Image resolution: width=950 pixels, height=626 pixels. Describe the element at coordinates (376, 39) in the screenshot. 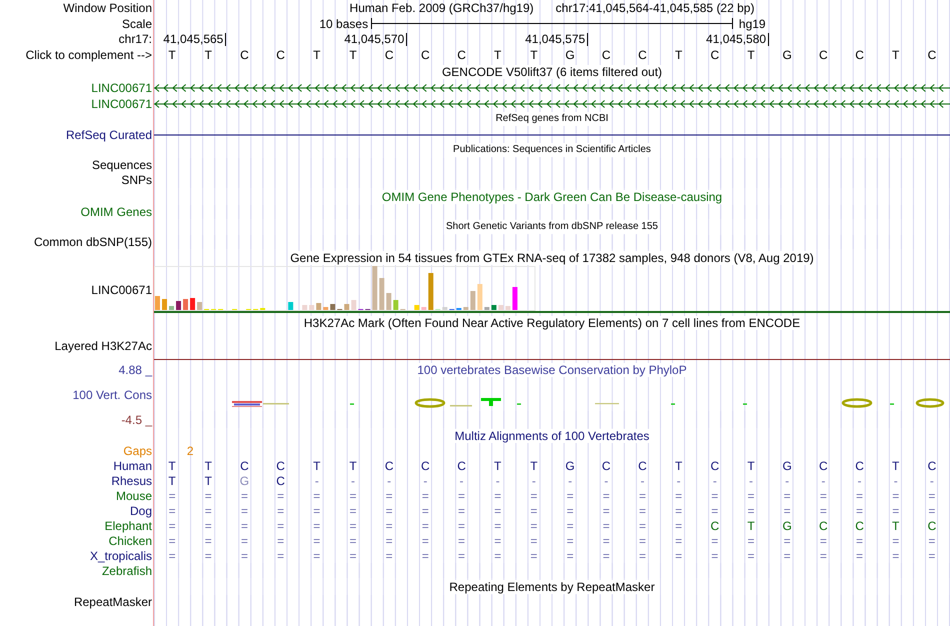

I see `ruler-tick: 41,045,570` at that location.